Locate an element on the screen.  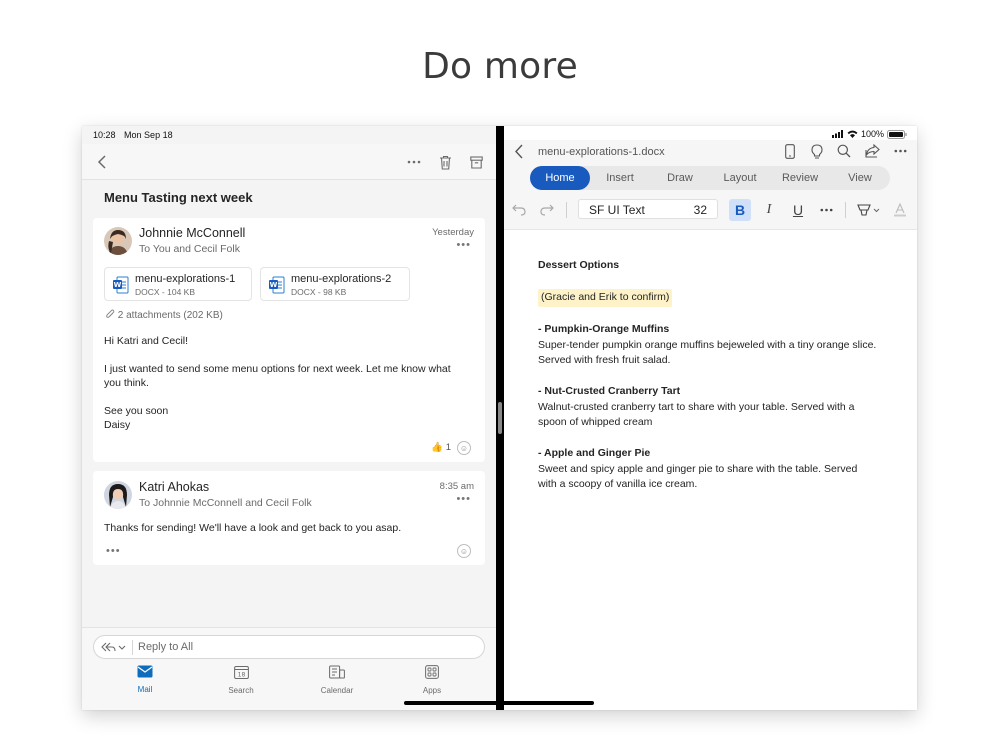
attachment-1: W menu-explorations-1 DOCX - 104 KB is located at coordinates (178, 284).